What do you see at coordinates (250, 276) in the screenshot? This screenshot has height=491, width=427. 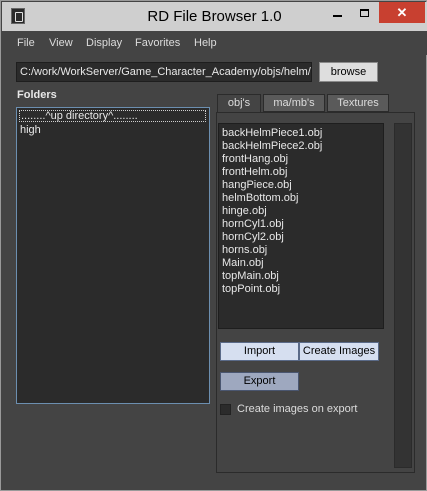 I see `file-item: topMain.obj` at bounding box center [250, 276].